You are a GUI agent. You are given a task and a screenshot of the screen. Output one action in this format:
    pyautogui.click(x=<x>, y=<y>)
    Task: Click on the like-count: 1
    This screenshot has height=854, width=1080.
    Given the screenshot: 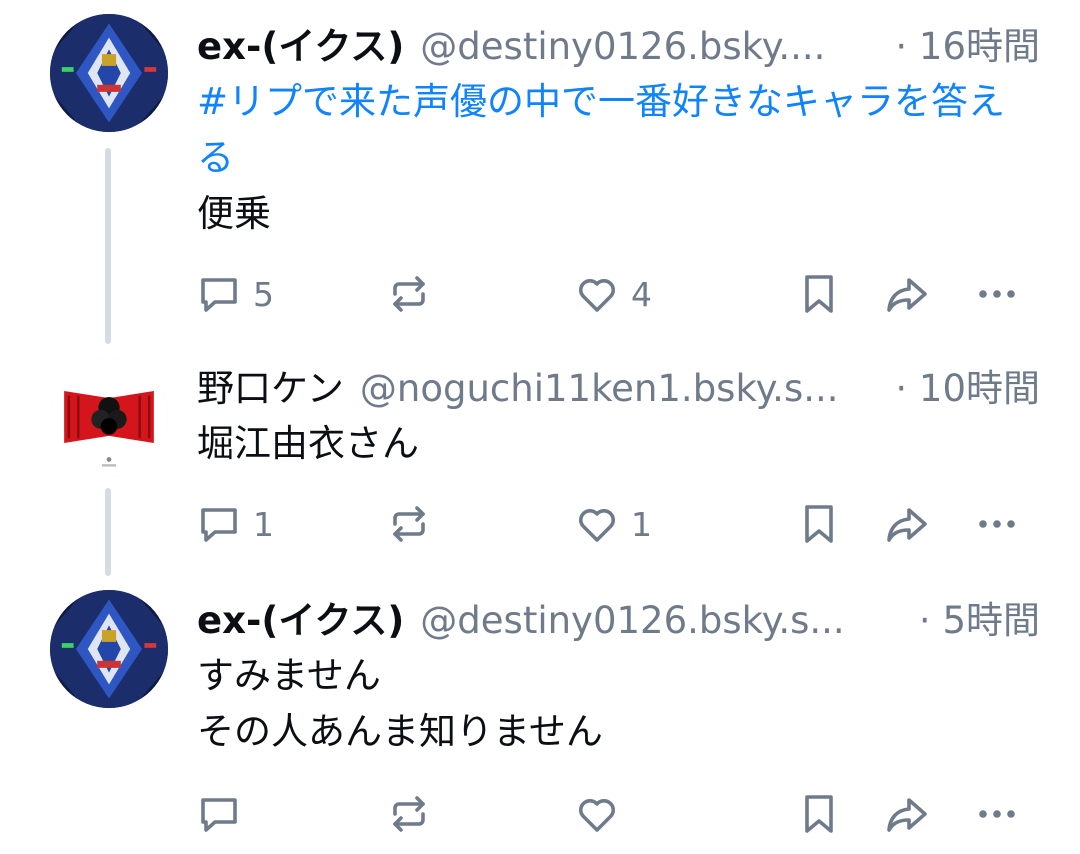 What is the action you would take?
    pyautogui.click(x=641, y=524)
    